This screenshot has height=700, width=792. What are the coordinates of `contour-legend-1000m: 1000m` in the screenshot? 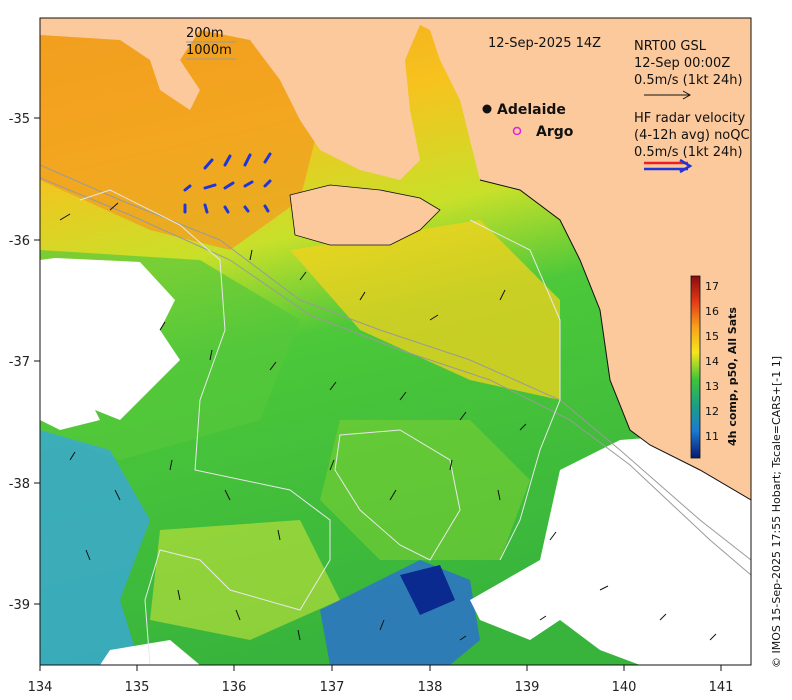 It's located at (209, 50).